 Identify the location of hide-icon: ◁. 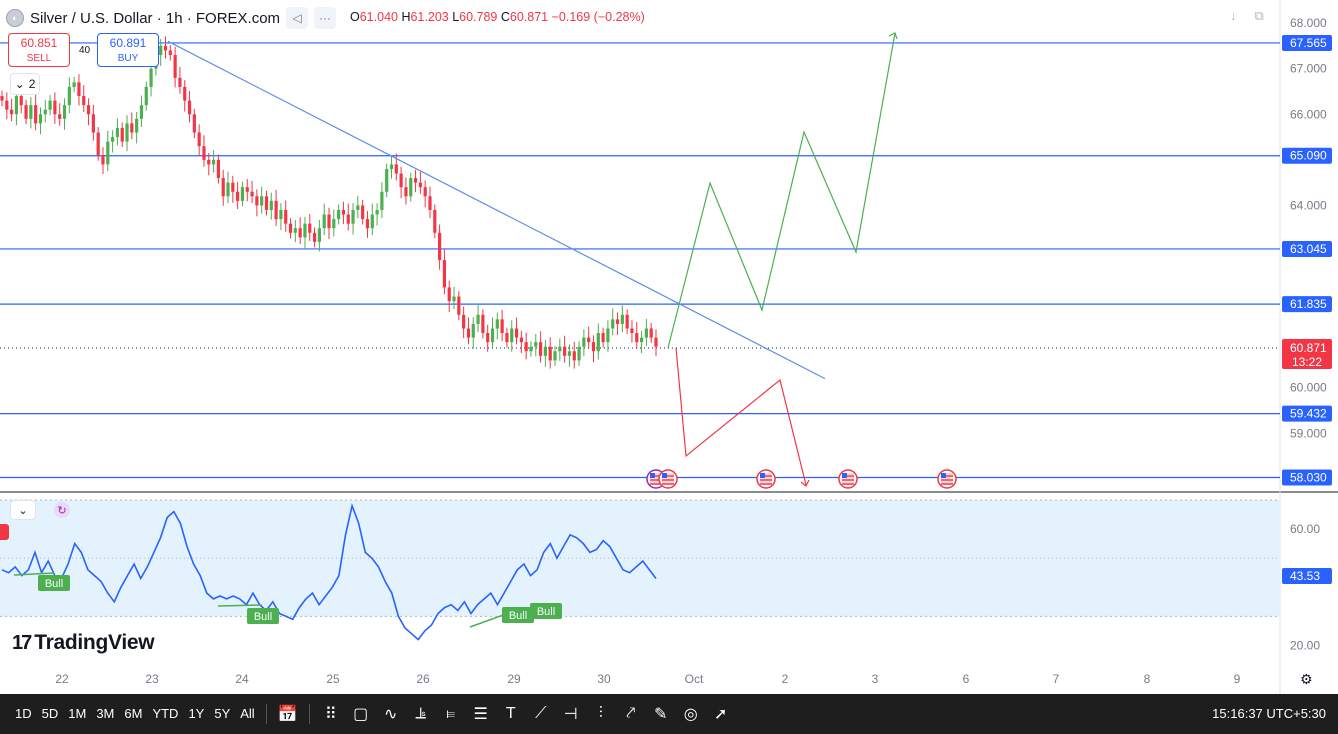
(297, 18).